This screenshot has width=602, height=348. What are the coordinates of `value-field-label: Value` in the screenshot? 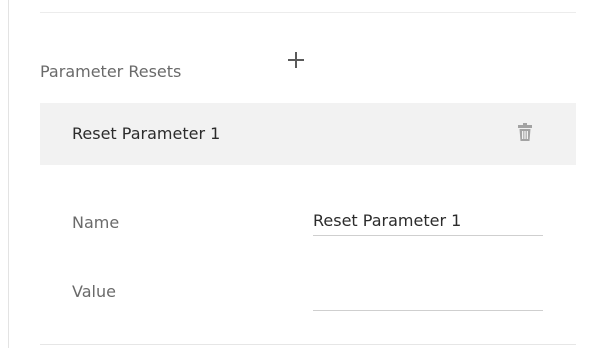 It's located at (94, 291).